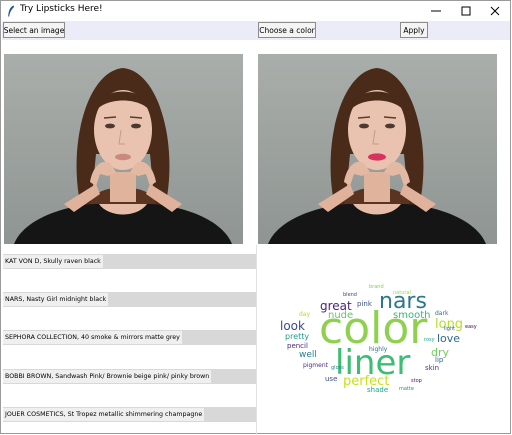  What do you see at coordinates (315, 365) in the screenshot?
I see `word: pigment` at bounding box center [315, 365].